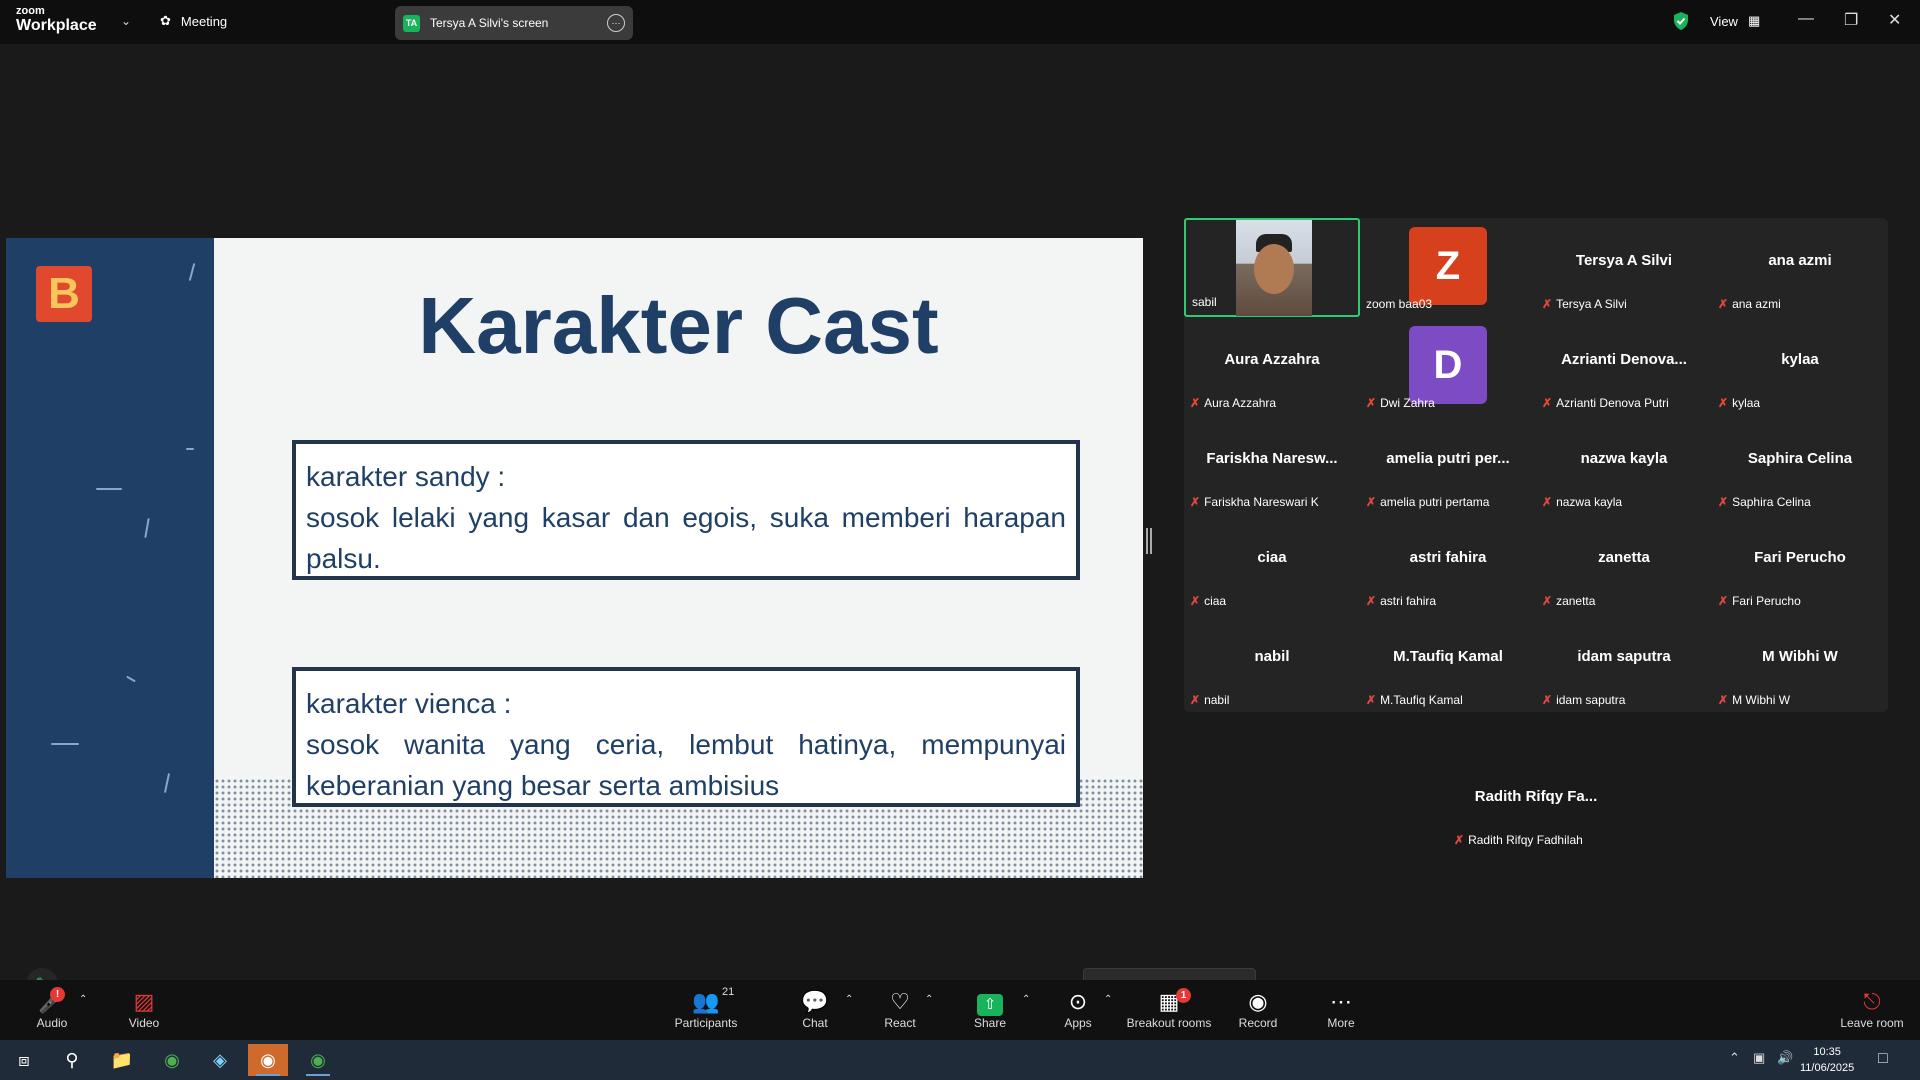 The height and width of the screenshot is (1080, 1920). What do you see at coordinates (83, 999) in the screenshot?
I see `audio-caret: ⌃` at bounding box center [83, 999].